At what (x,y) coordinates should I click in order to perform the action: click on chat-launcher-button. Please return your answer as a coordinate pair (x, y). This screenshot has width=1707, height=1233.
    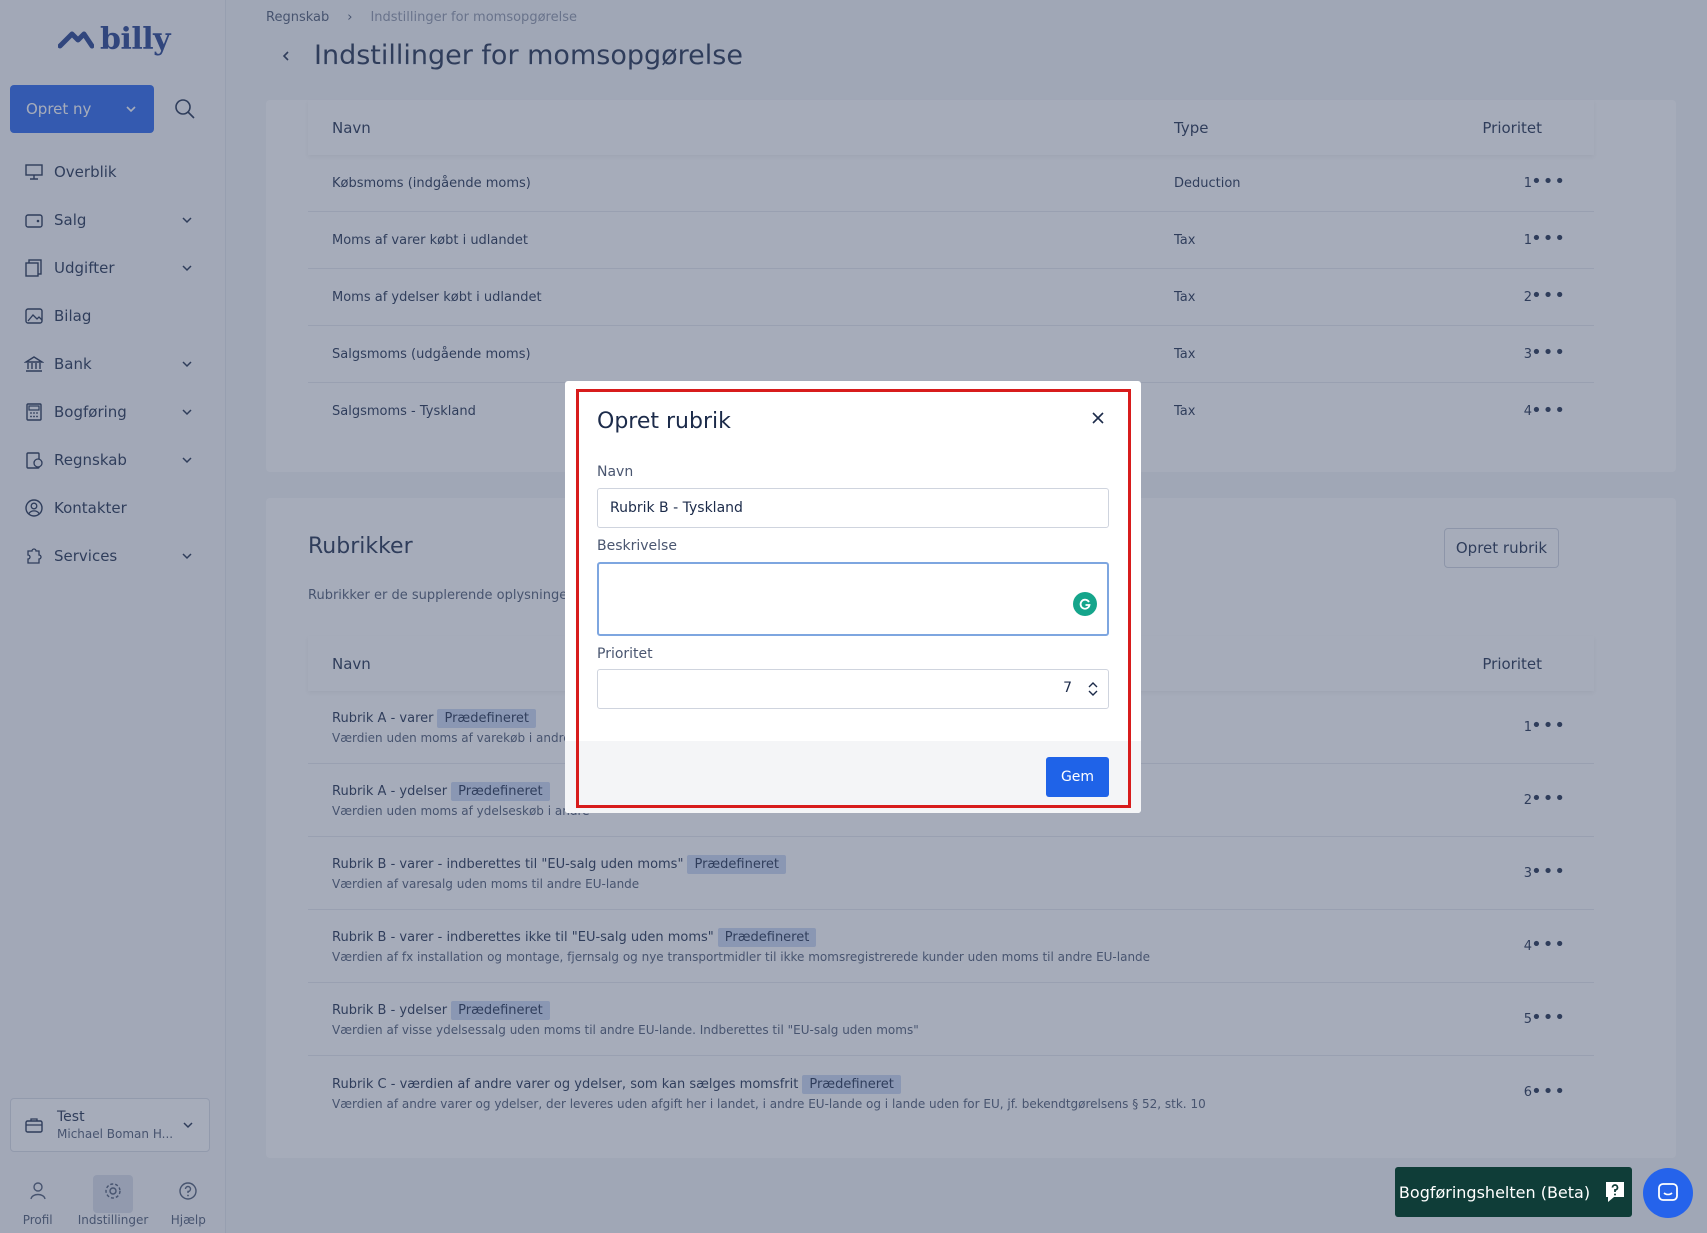
    Looking at the image, I should click on (1668, 1193).